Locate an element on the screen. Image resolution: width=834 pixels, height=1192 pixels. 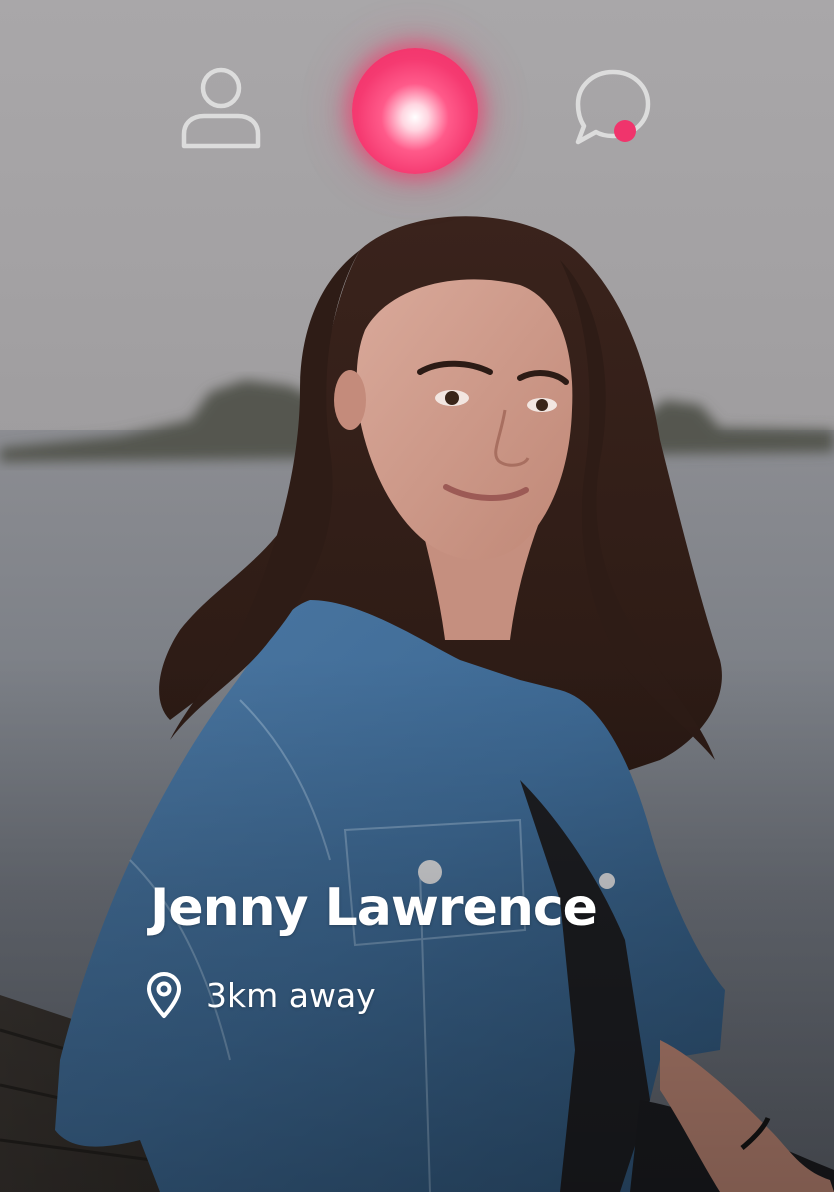
discover-orb-button is located at coordinates (415, 111).